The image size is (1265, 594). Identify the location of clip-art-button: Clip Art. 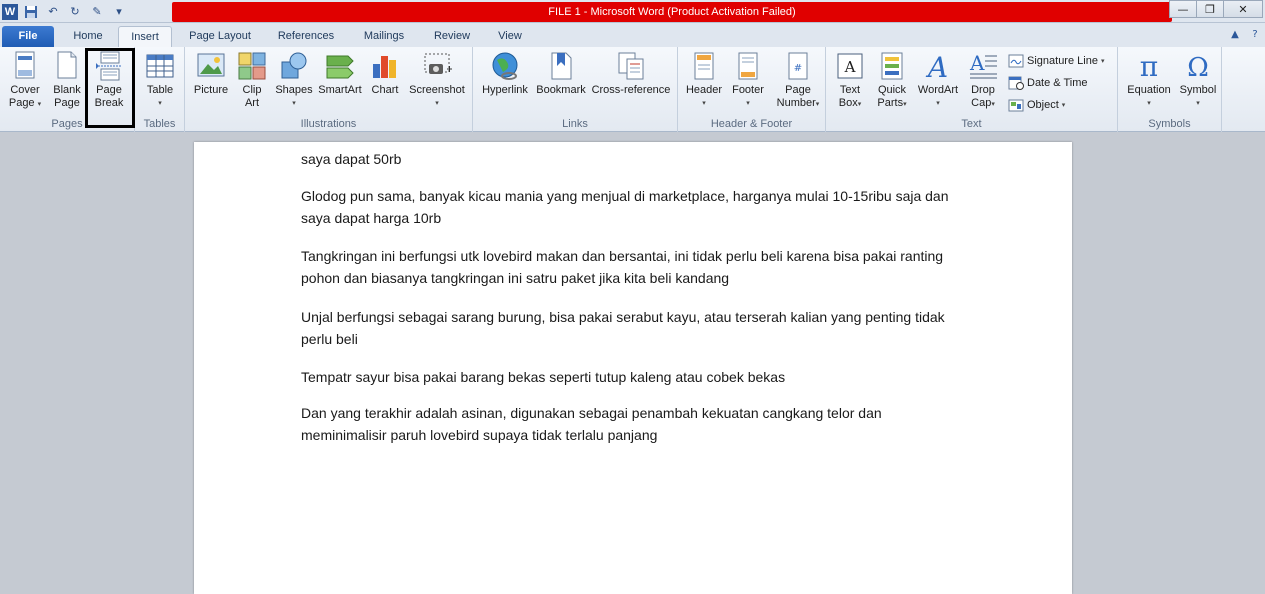
(252, 80).